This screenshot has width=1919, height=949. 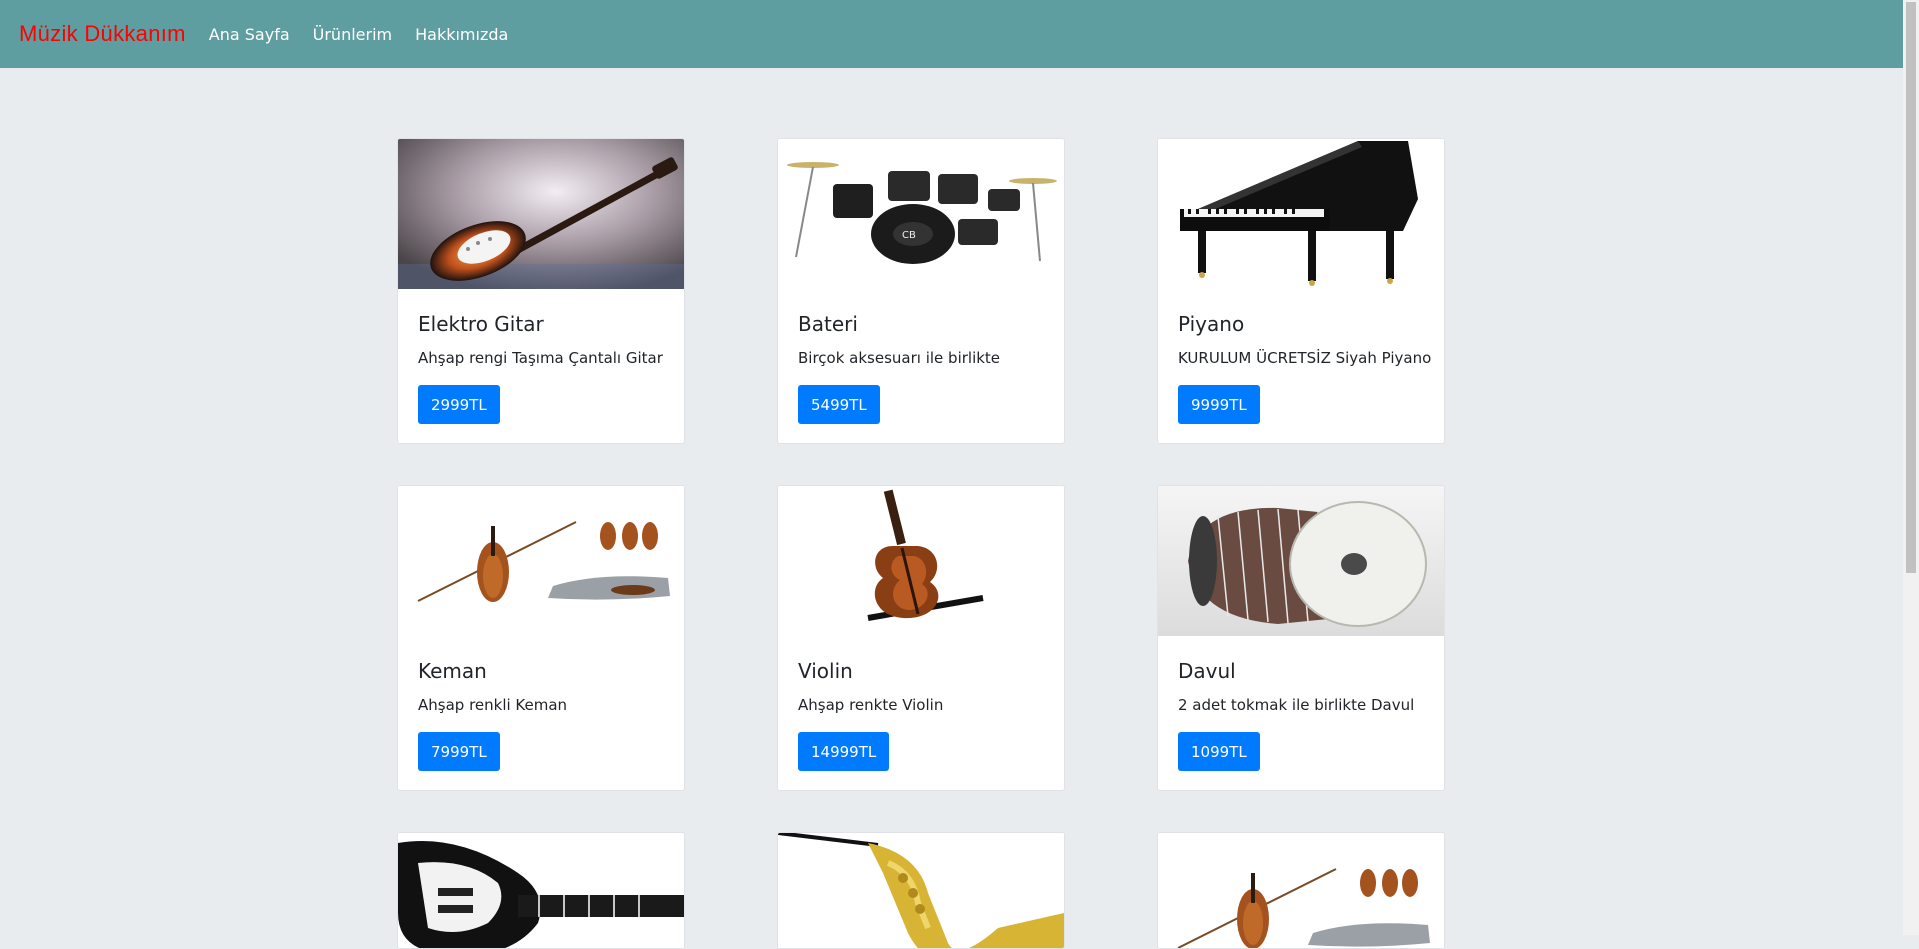 What do you see at coordinates (921, 638) in the screenshot?
I see `product-card: Violin Ahşap renkte Violin 14999TL` at bounding box center [921, 638].